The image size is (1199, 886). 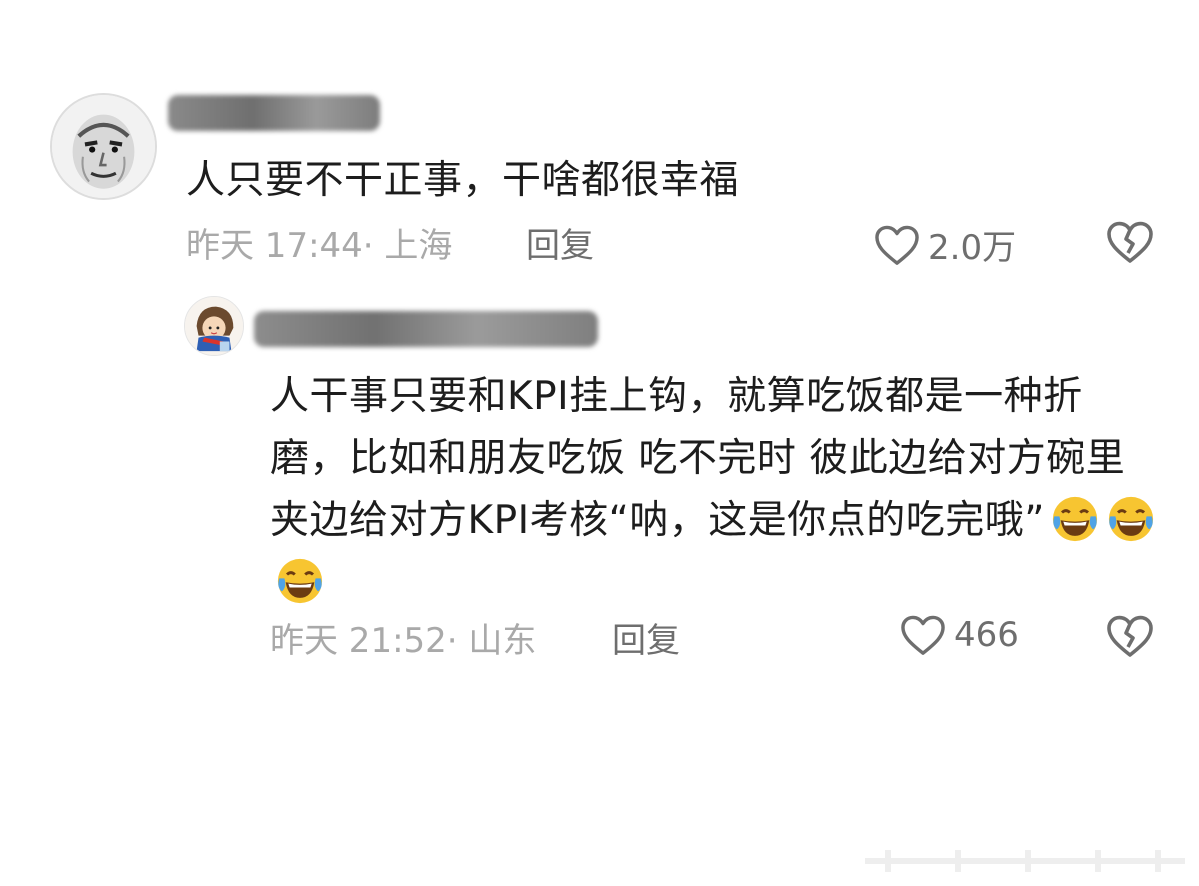 I want to click on like-button: 2.0万, so click(x=945, y=244).